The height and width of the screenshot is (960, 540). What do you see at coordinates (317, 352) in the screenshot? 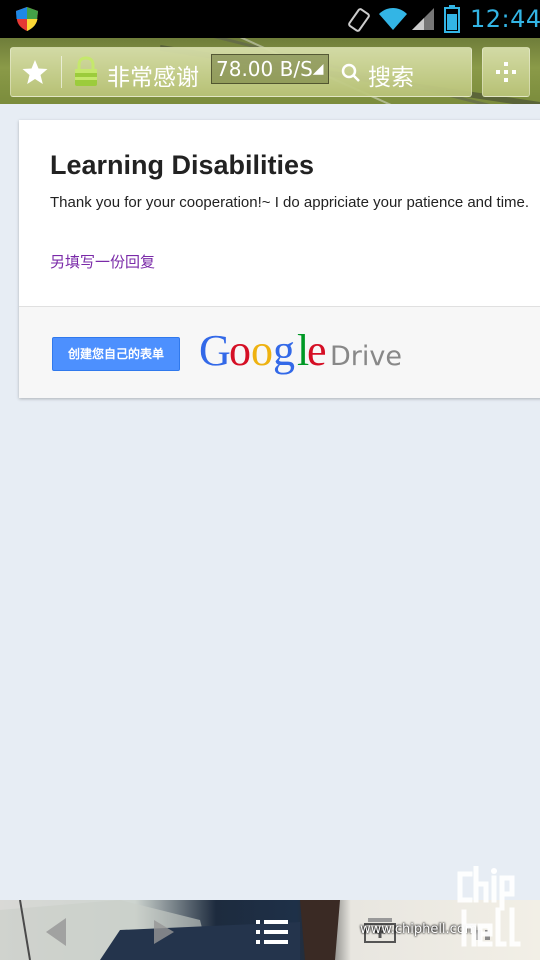
I see `google-logo-letter: e` at bounding box center [317, 352].